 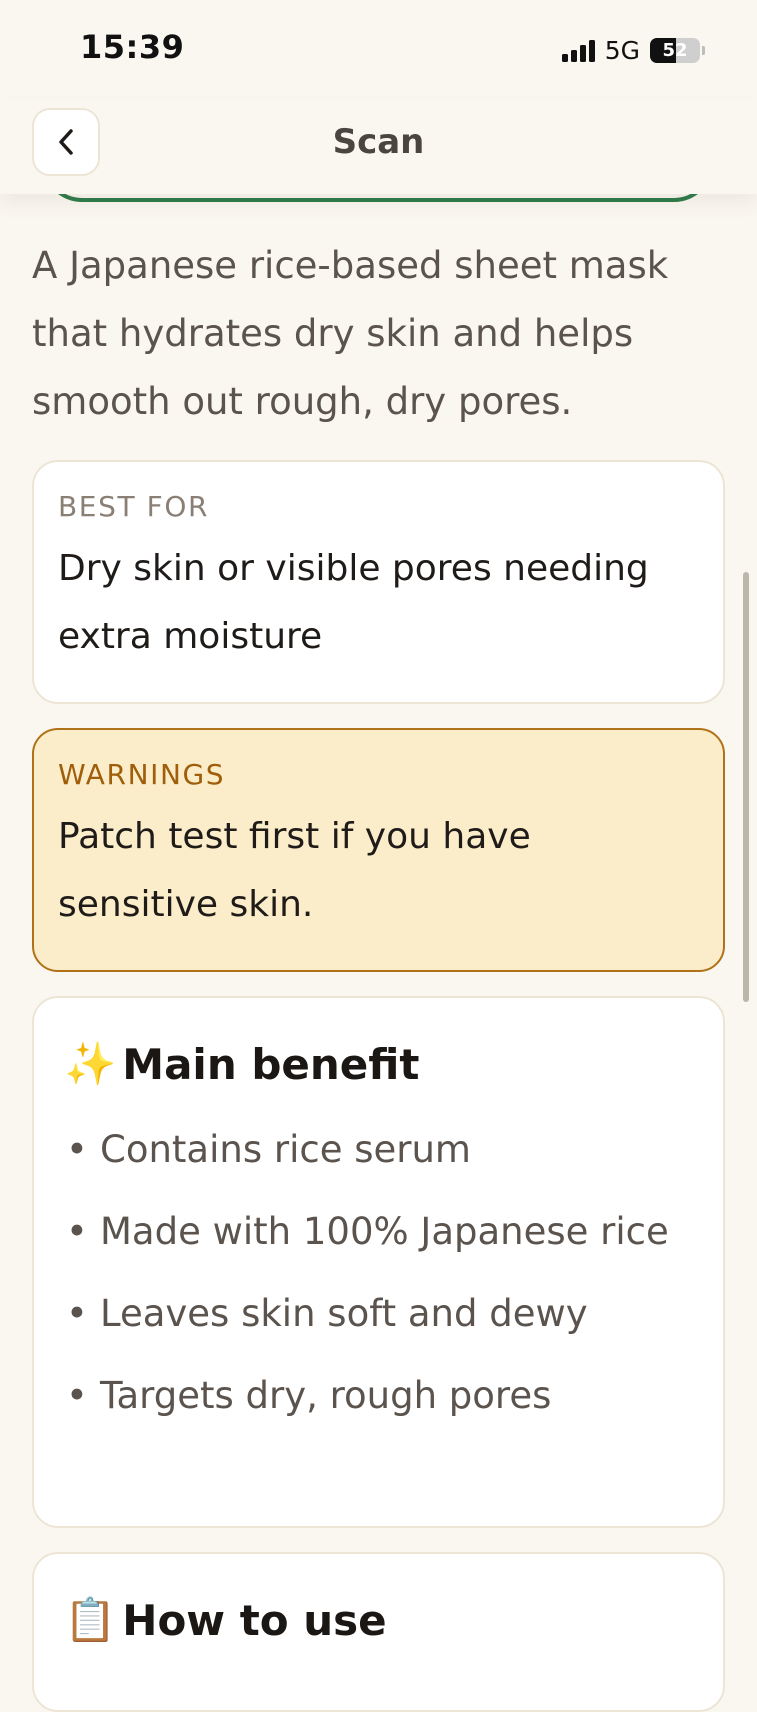 What do you see at coordinates (378, 1232) in the screenshot?
I see `list-item: • Made with 100% Japanese rice` at bounding box center [378, 1232].